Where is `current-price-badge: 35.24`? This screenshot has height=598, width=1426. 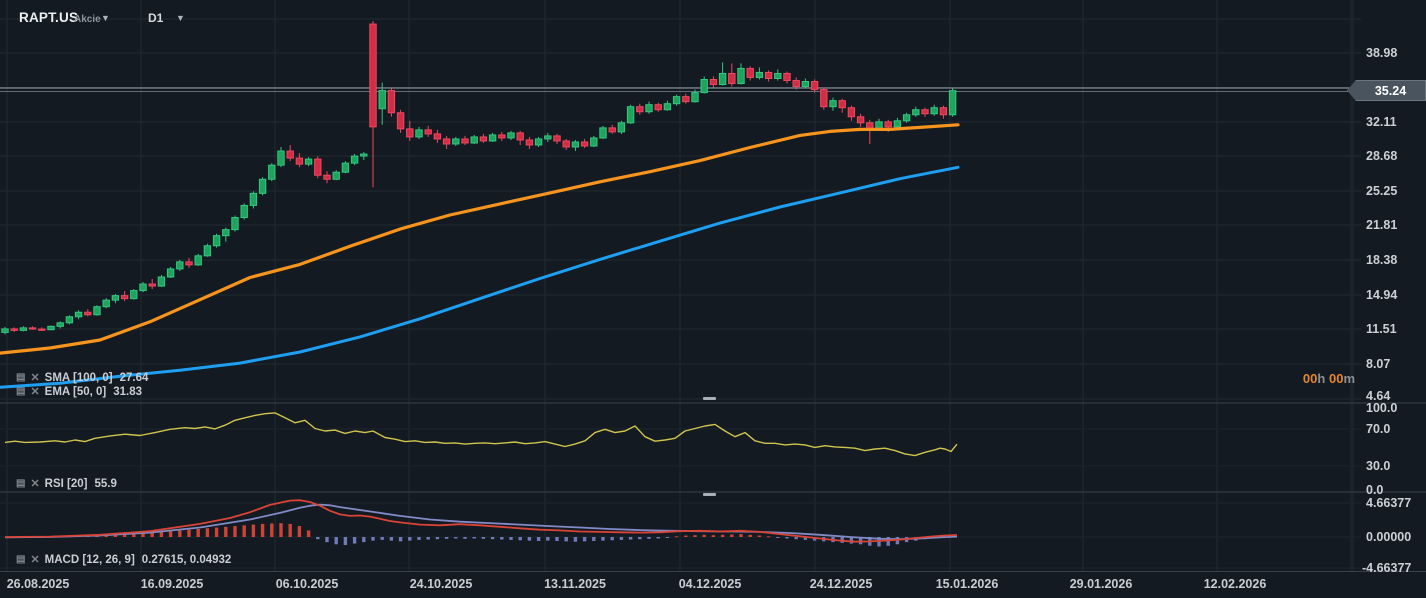 current-price-badge: 35.24 is located at coordinates (1386, 90).